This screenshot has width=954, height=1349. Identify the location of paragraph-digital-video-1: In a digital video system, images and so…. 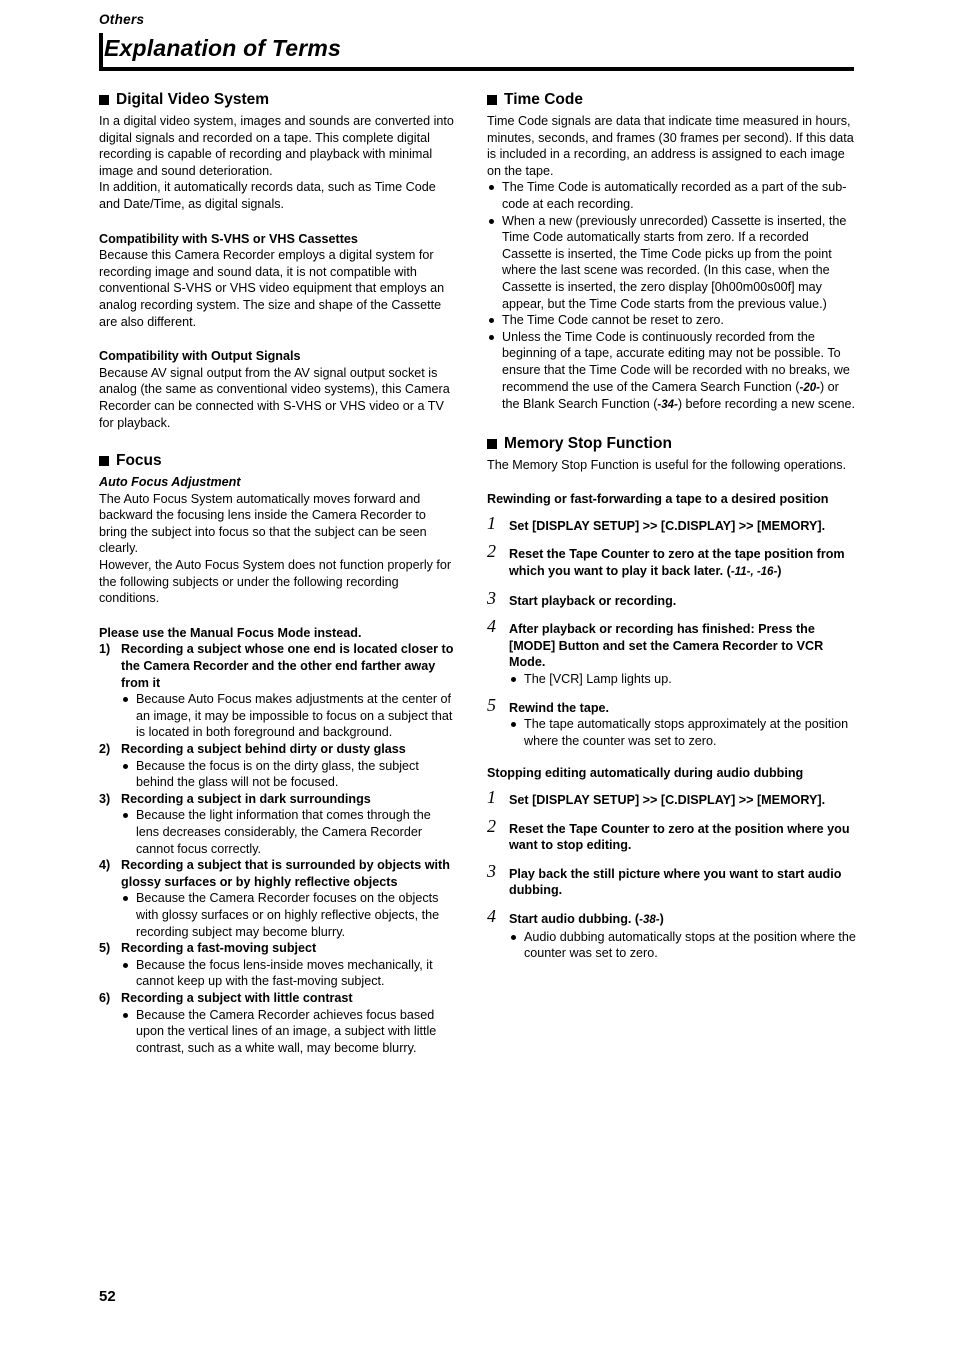
(276, 146).